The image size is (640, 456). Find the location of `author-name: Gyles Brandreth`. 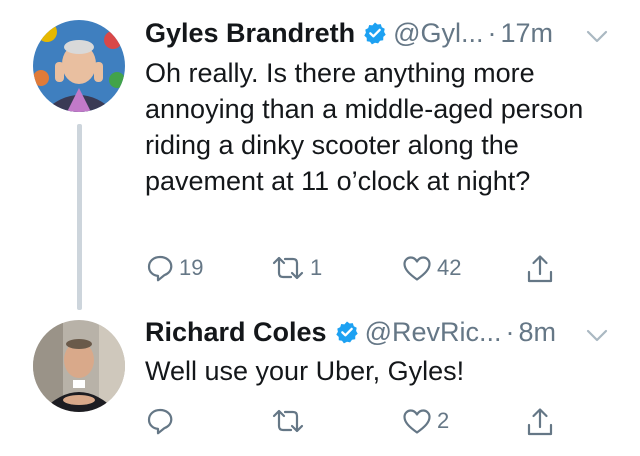

author-name: Gyles Brandreth is located at coordinates (250, 33).